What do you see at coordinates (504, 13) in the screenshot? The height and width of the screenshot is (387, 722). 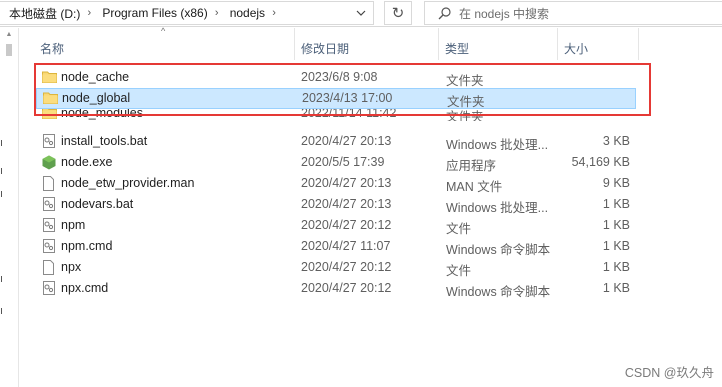 I see `search-input: 在 nodejs 中搜索` at bounding box center [504, 13].